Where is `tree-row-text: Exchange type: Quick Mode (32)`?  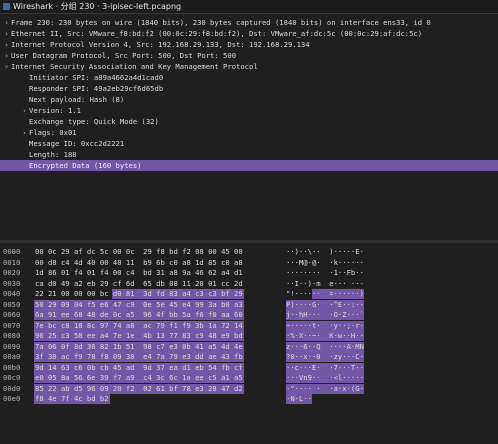 tree-row-text: Exchange type: Quick Mode (32) is located at coordinates (94, 121).